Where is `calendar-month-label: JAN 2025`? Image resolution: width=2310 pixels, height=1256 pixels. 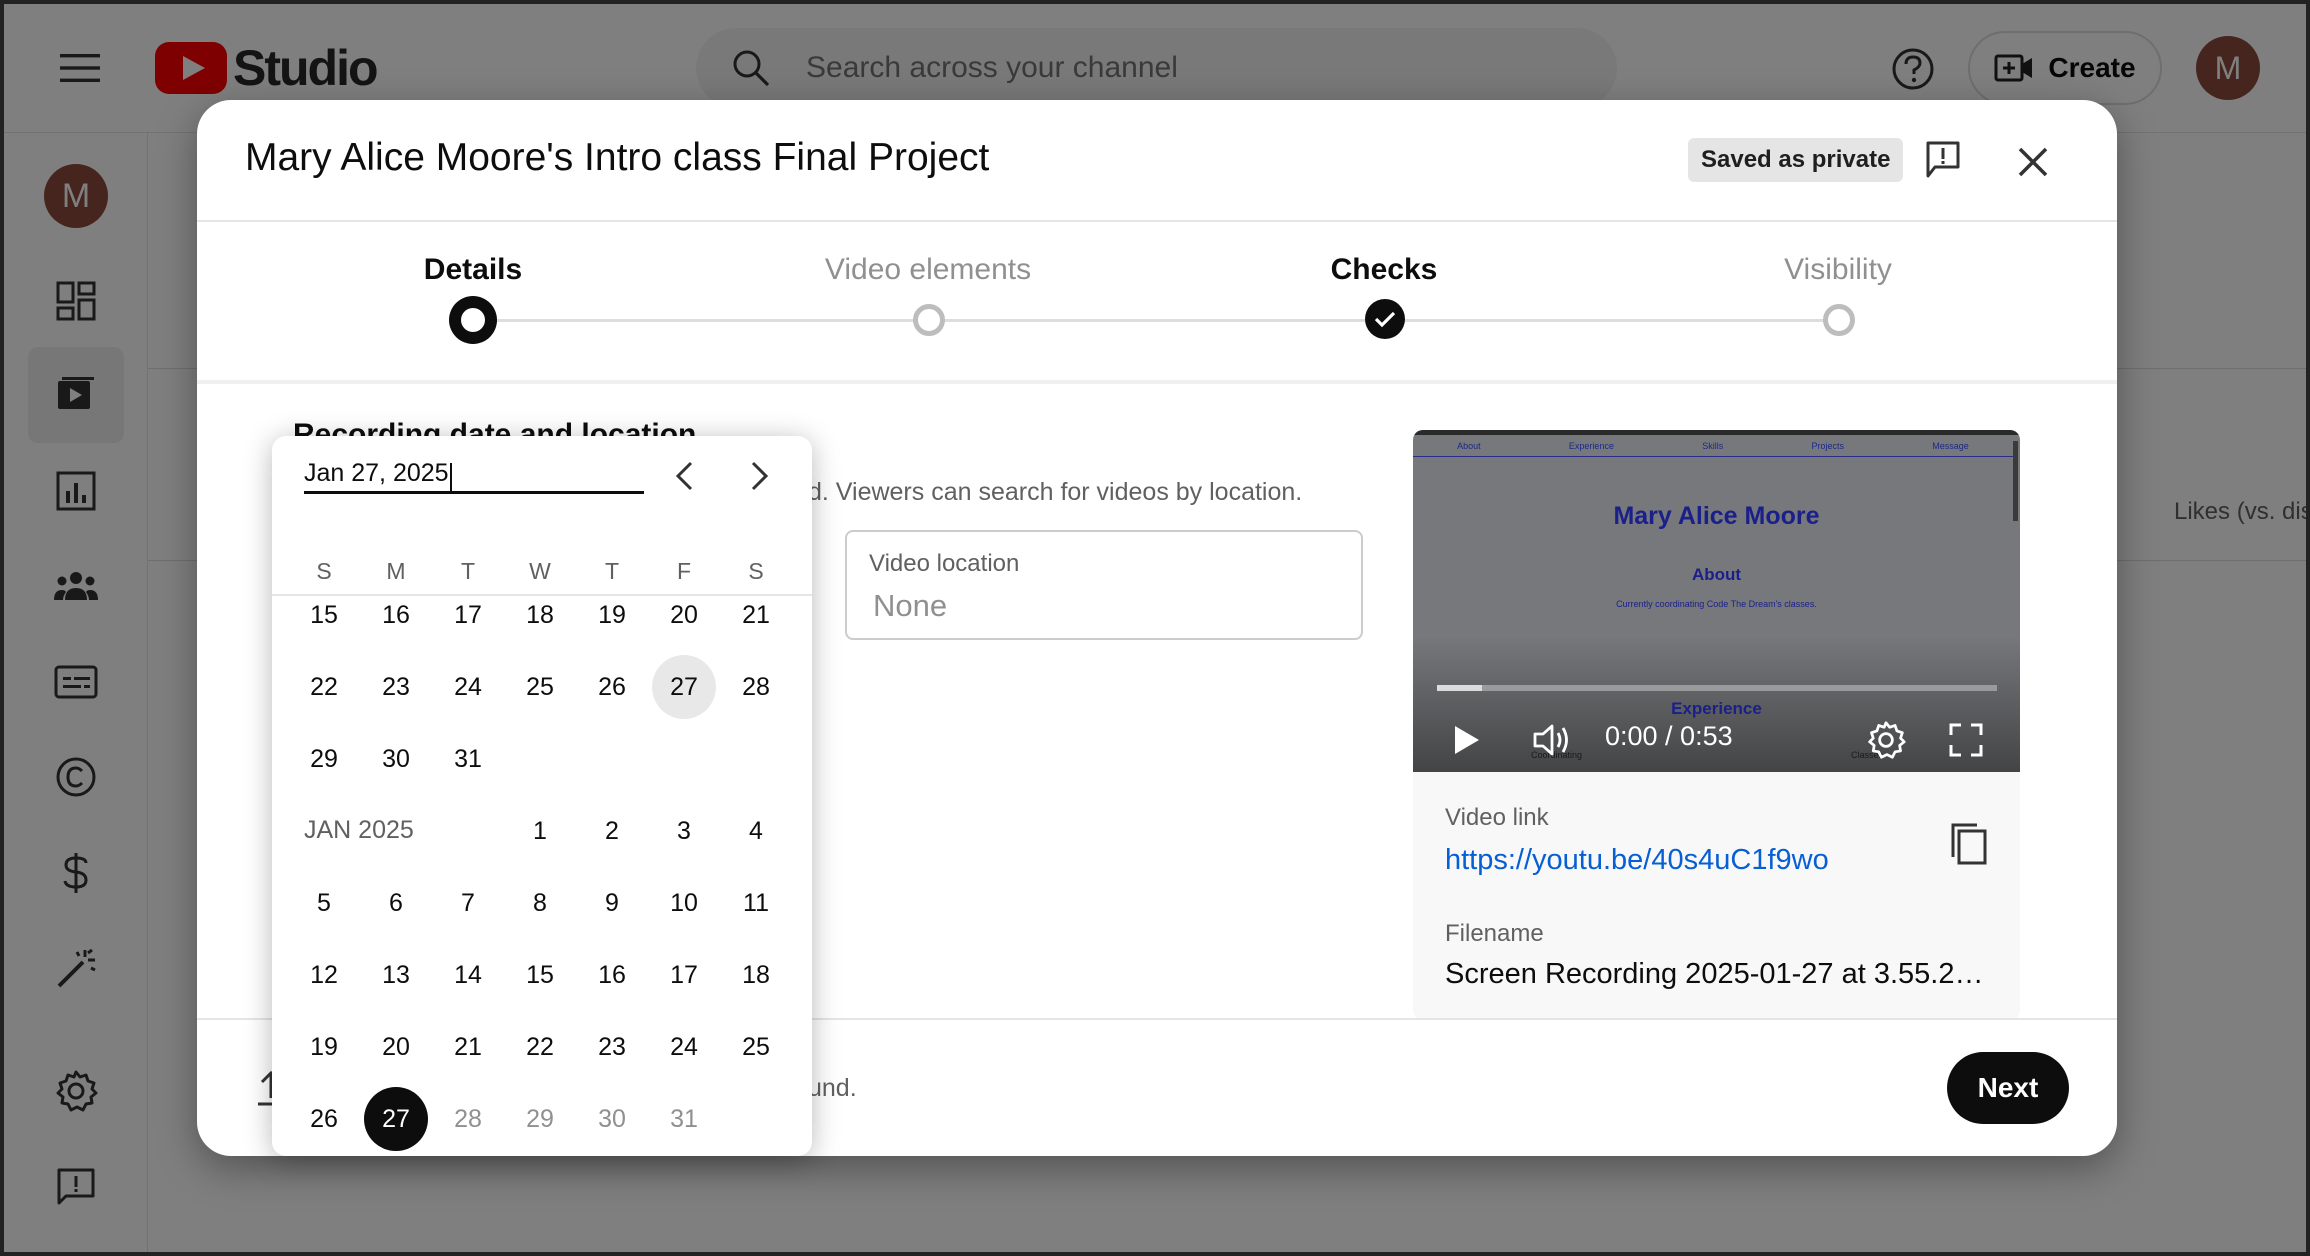
calendar-month-label: JAN 2025 is located at coordinates (359, 830).